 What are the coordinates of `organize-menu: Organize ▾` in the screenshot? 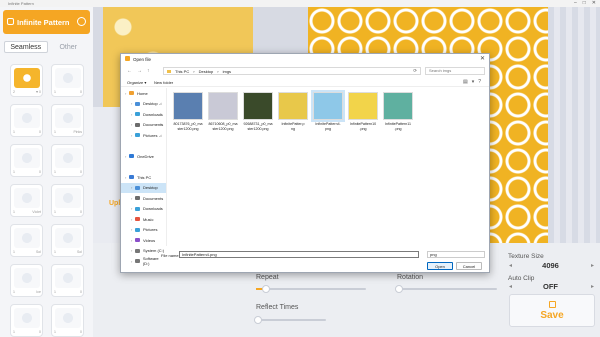 It's located at (136, 82).